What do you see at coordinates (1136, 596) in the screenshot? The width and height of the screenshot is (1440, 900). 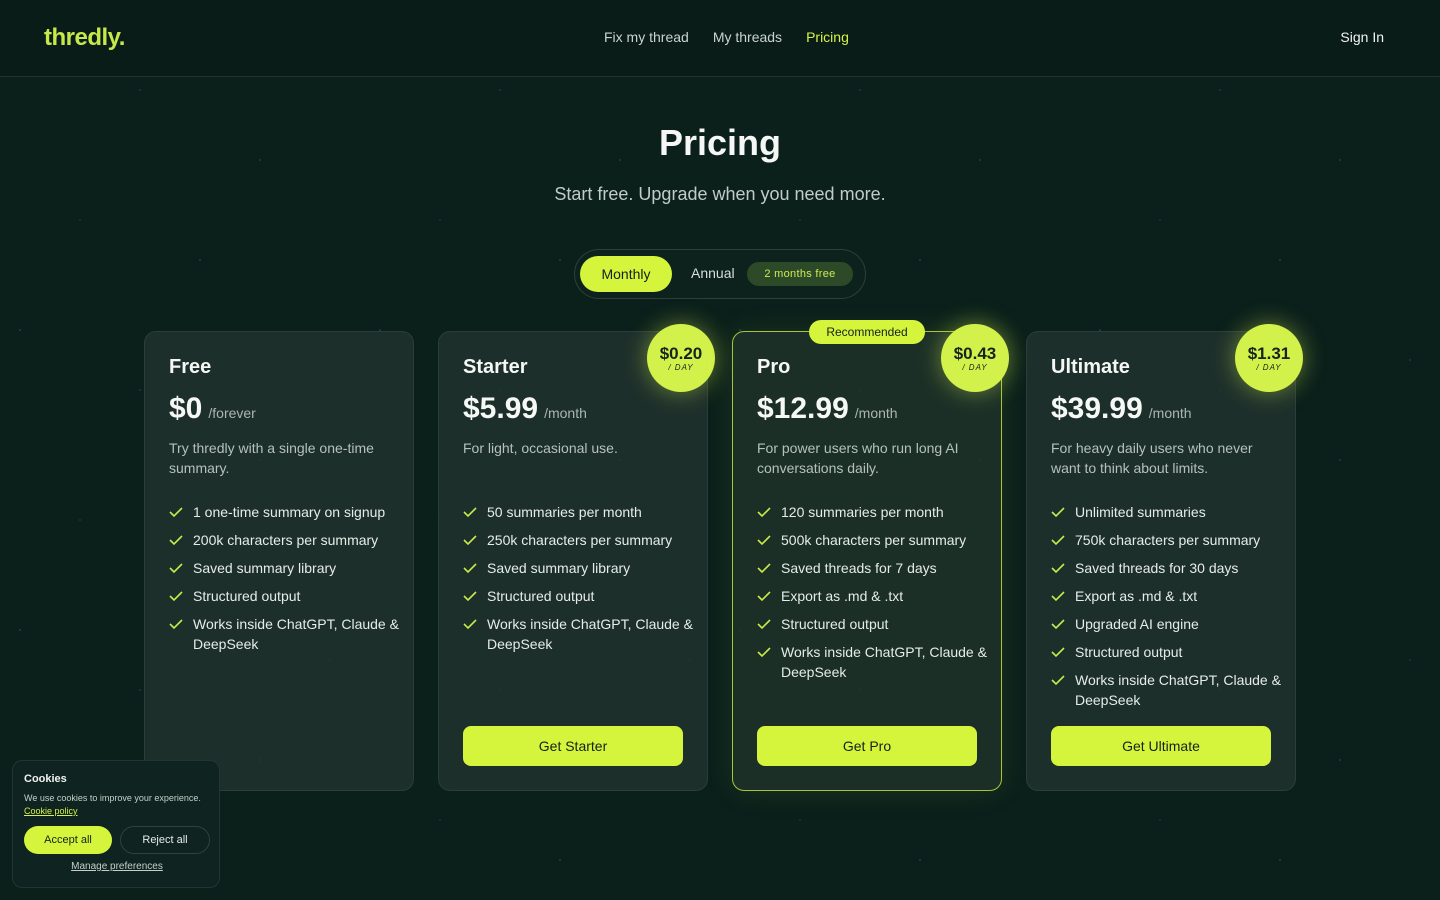 I see `feature-text: Export as .md & .txt` at bounding box center [1136, 596].